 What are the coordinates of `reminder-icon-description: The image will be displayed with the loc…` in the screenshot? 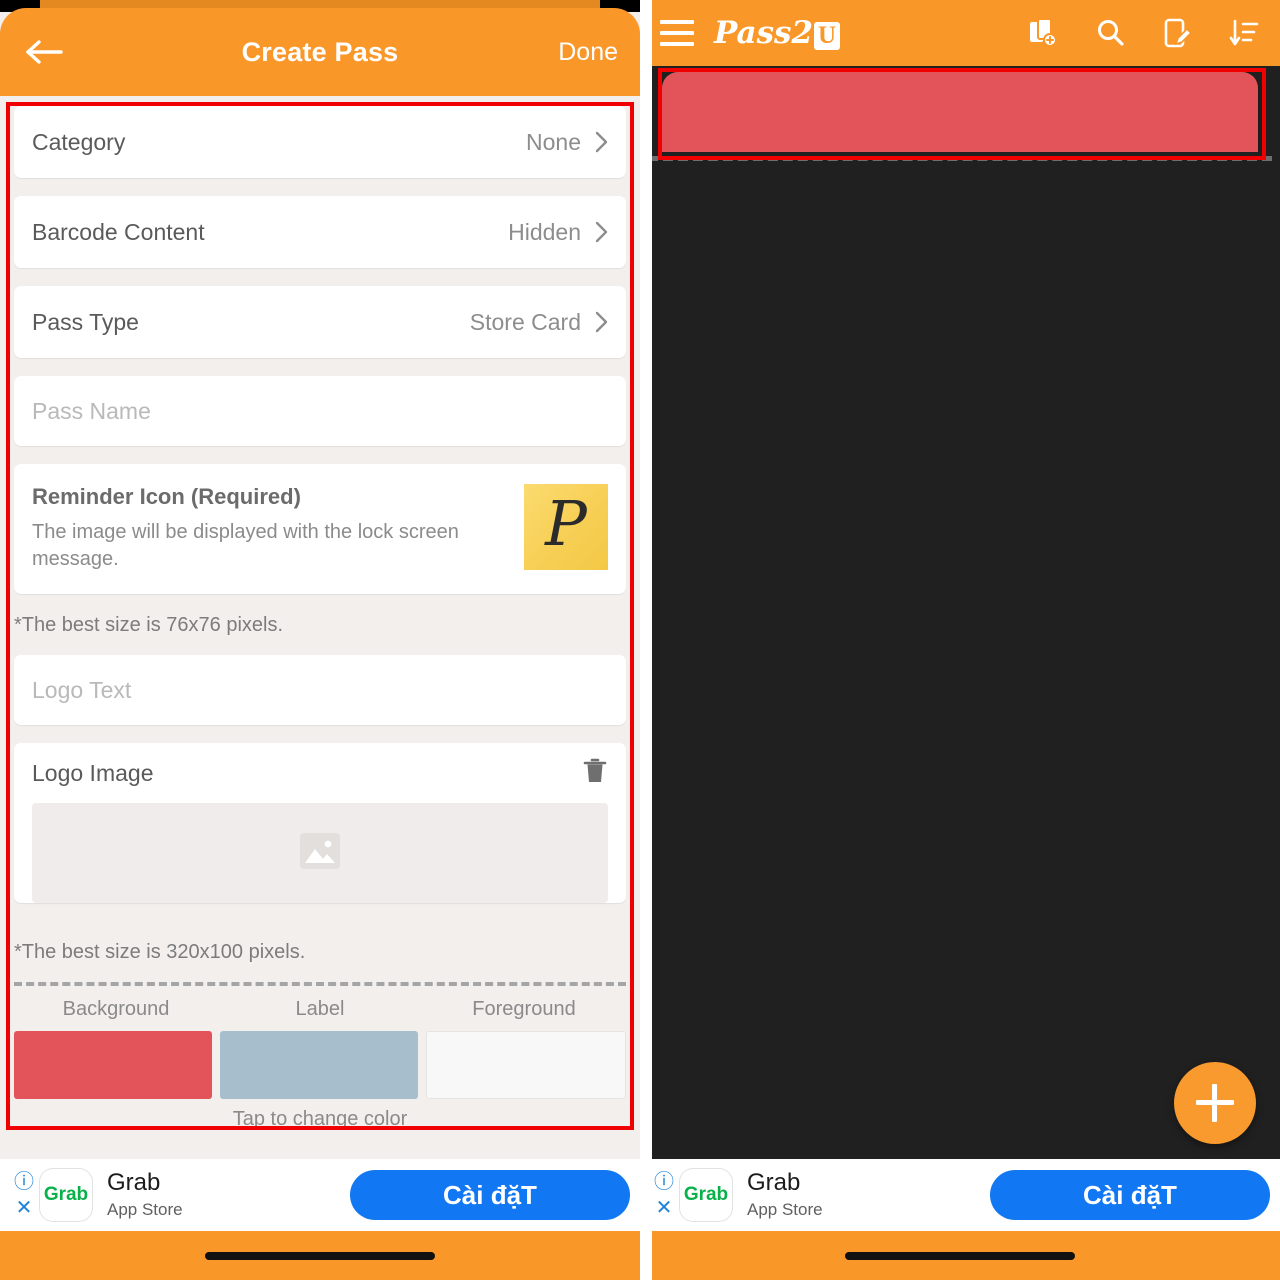 It's located at (245, 545).